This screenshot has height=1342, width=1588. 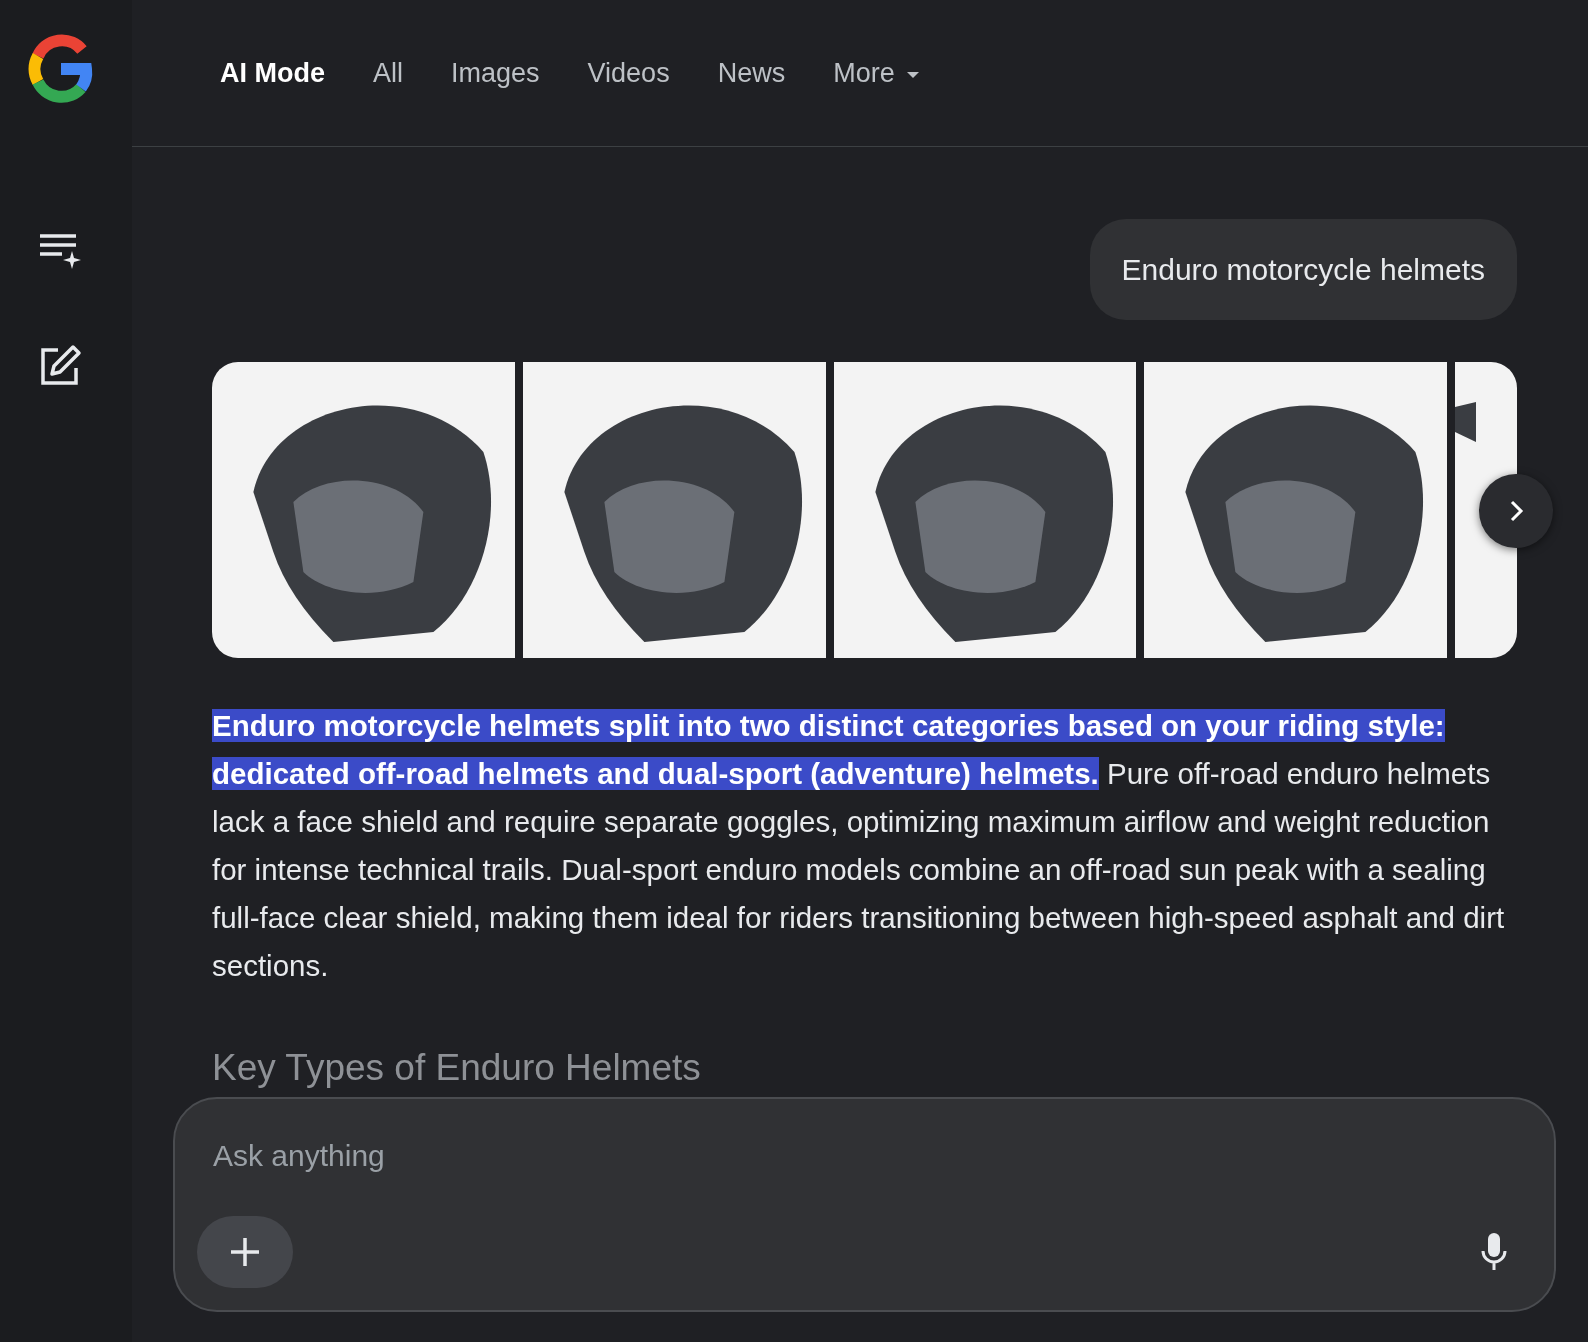 I want to click on nav-tab: News, so click(x=751, y=73).